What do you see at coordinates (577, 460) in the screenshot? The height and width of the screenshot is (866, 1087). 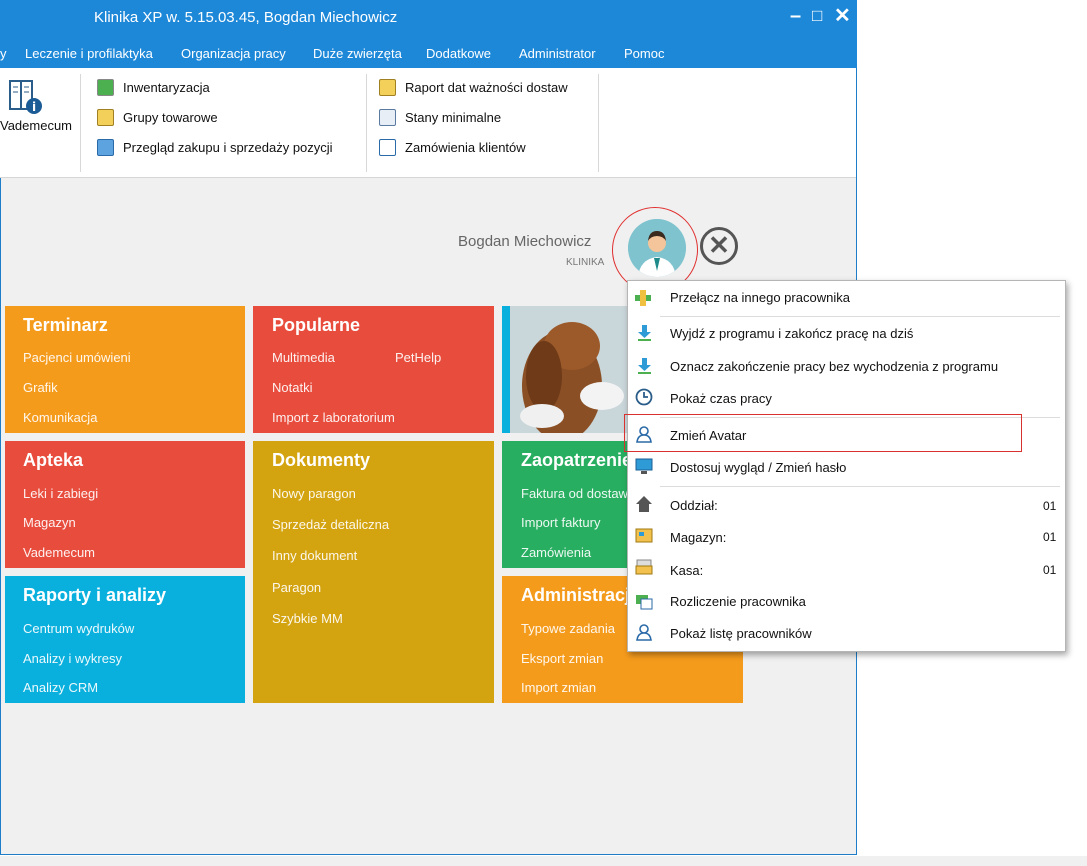 I see `tile-title: Zaopatrzenie` at bounding box center [577, 460].